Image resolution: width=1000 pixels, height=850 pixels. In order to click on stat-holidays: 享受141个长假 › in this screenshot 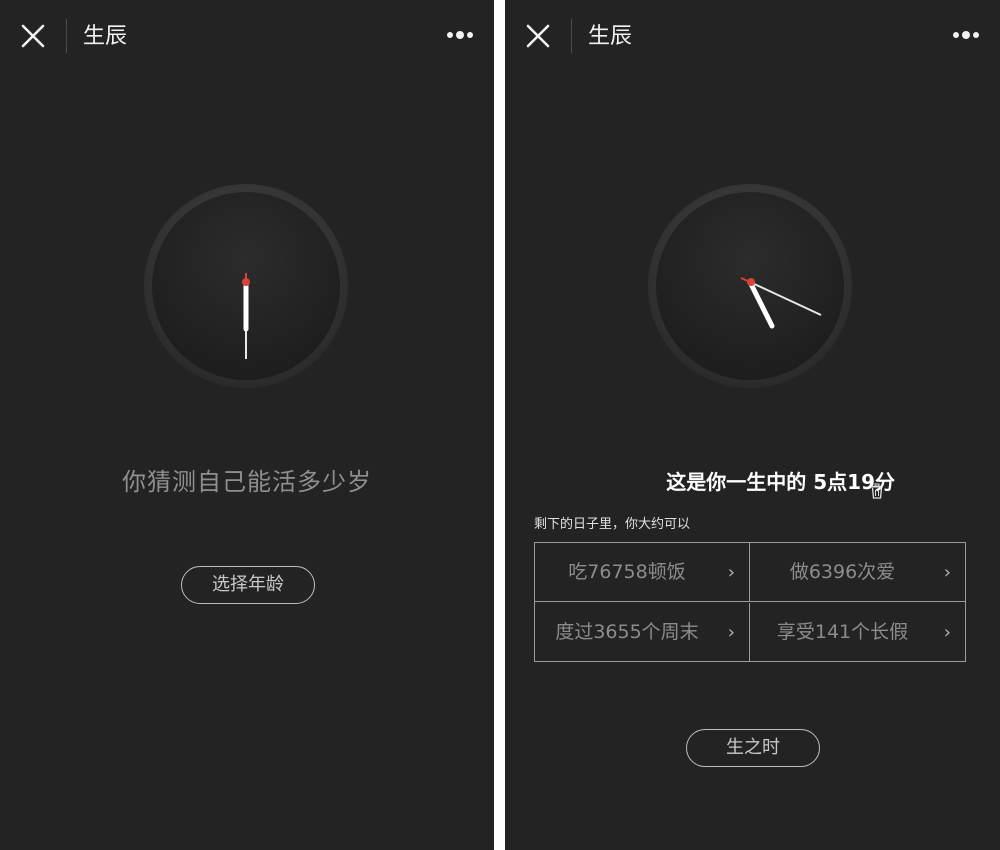, I will do `click(857, 632)`.